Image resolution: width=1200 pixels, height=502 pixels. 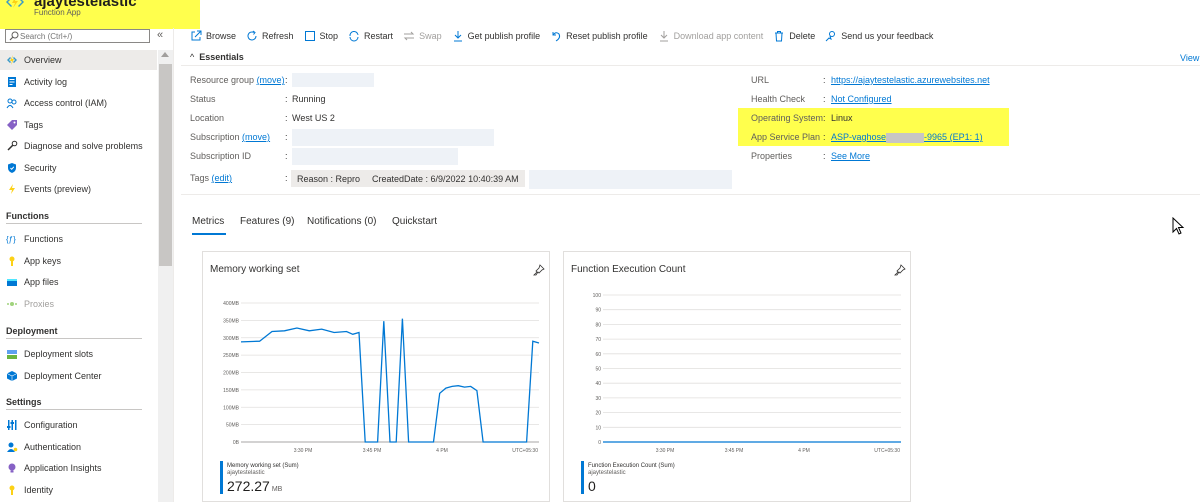 I want to click on tab-features: Features (9), so click(x=267, y=221).